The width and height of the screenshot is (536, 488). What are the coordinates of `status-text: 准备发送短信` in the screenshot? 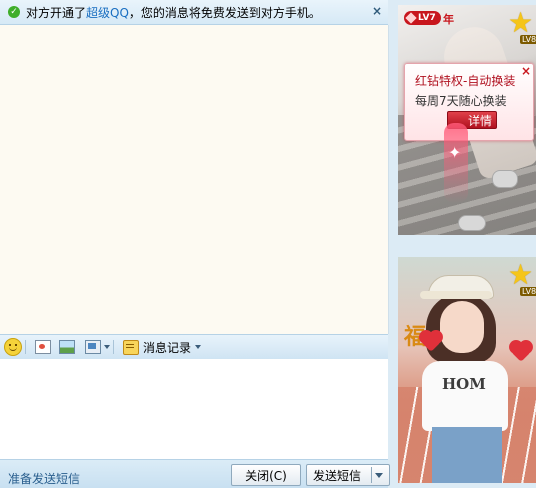 It's located at (44, 479).